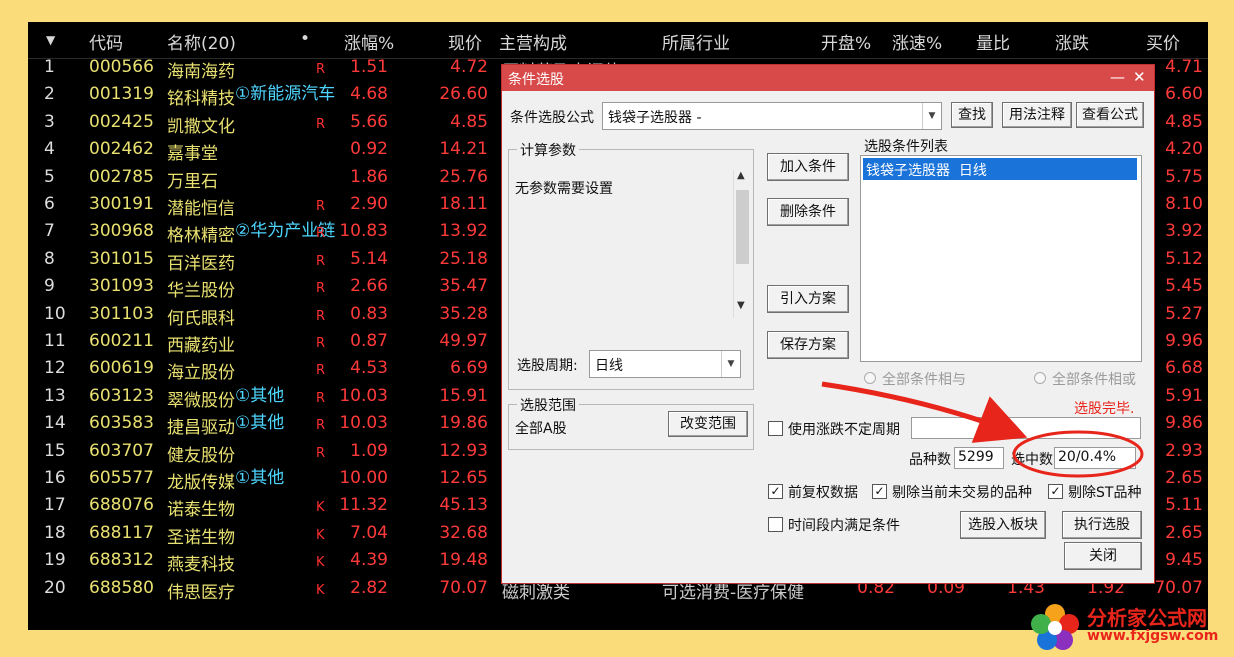  What do you see at coordinates (463, 560) in the screenshot?
I see `cell-price: 19.48` at bounding box center [463, 560].